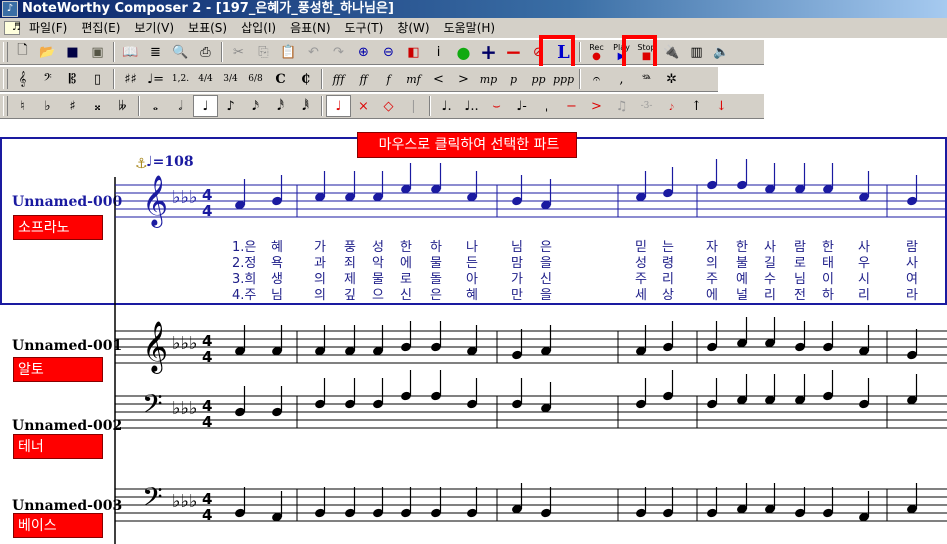 The height and width of the screenshot is (544, 947). Describe the element at coordinates (122, 106) in the screenshot. I see `double-flat-icon: 𝄫` at that location.